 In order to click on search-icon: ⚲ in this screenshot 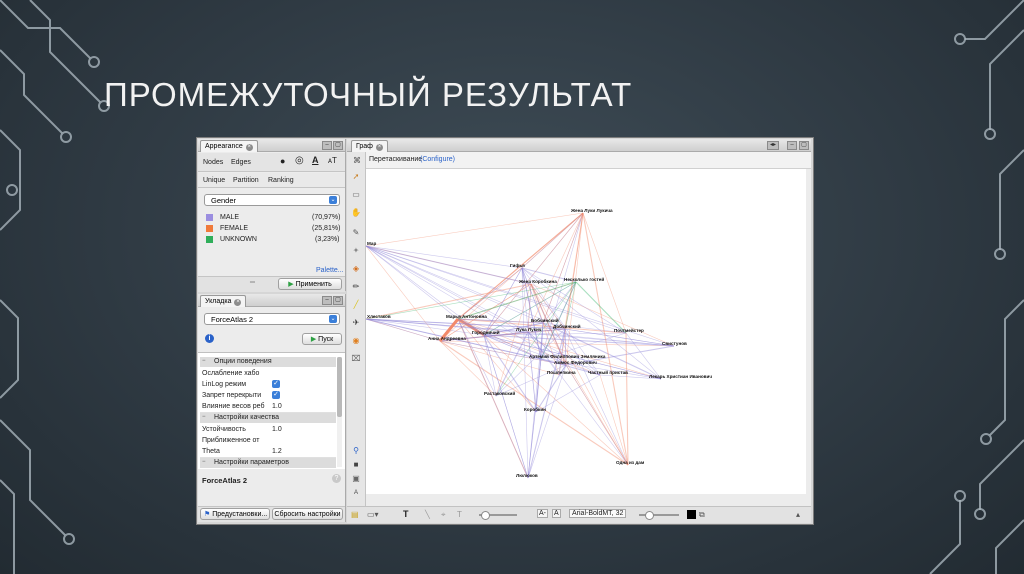, I will do `click(356, 451)`.